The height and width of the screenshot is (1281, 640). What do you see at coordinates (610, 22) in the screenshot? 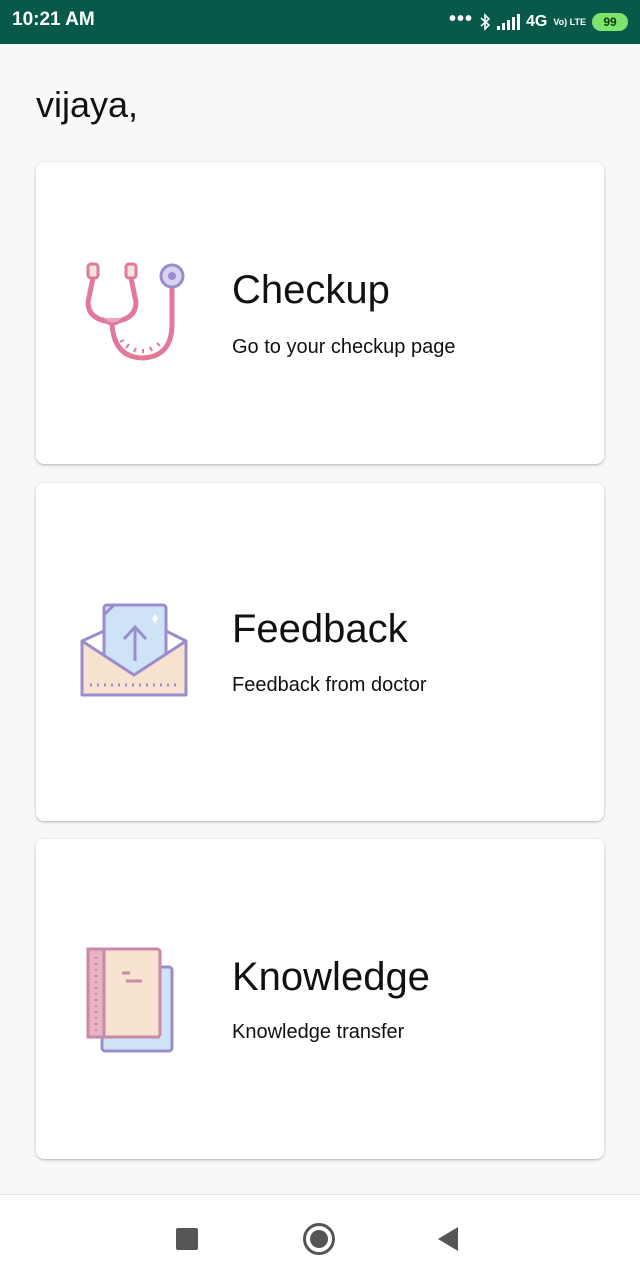
I see `battery-indicator: 99` at bounding box center [610, 22].